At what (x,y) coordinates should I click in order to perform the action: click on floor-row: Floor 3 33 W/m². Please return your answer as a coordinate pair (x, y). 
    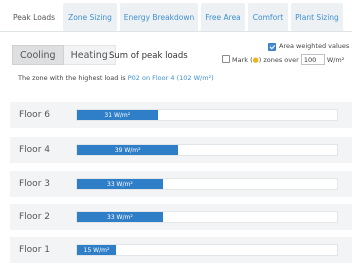
    Looking at the image, I should click on (181, 184).